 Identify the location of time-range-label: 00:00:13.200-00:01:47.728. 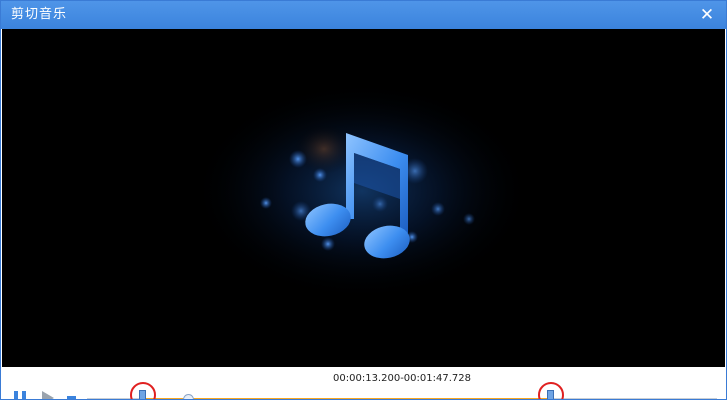
(402, 378).